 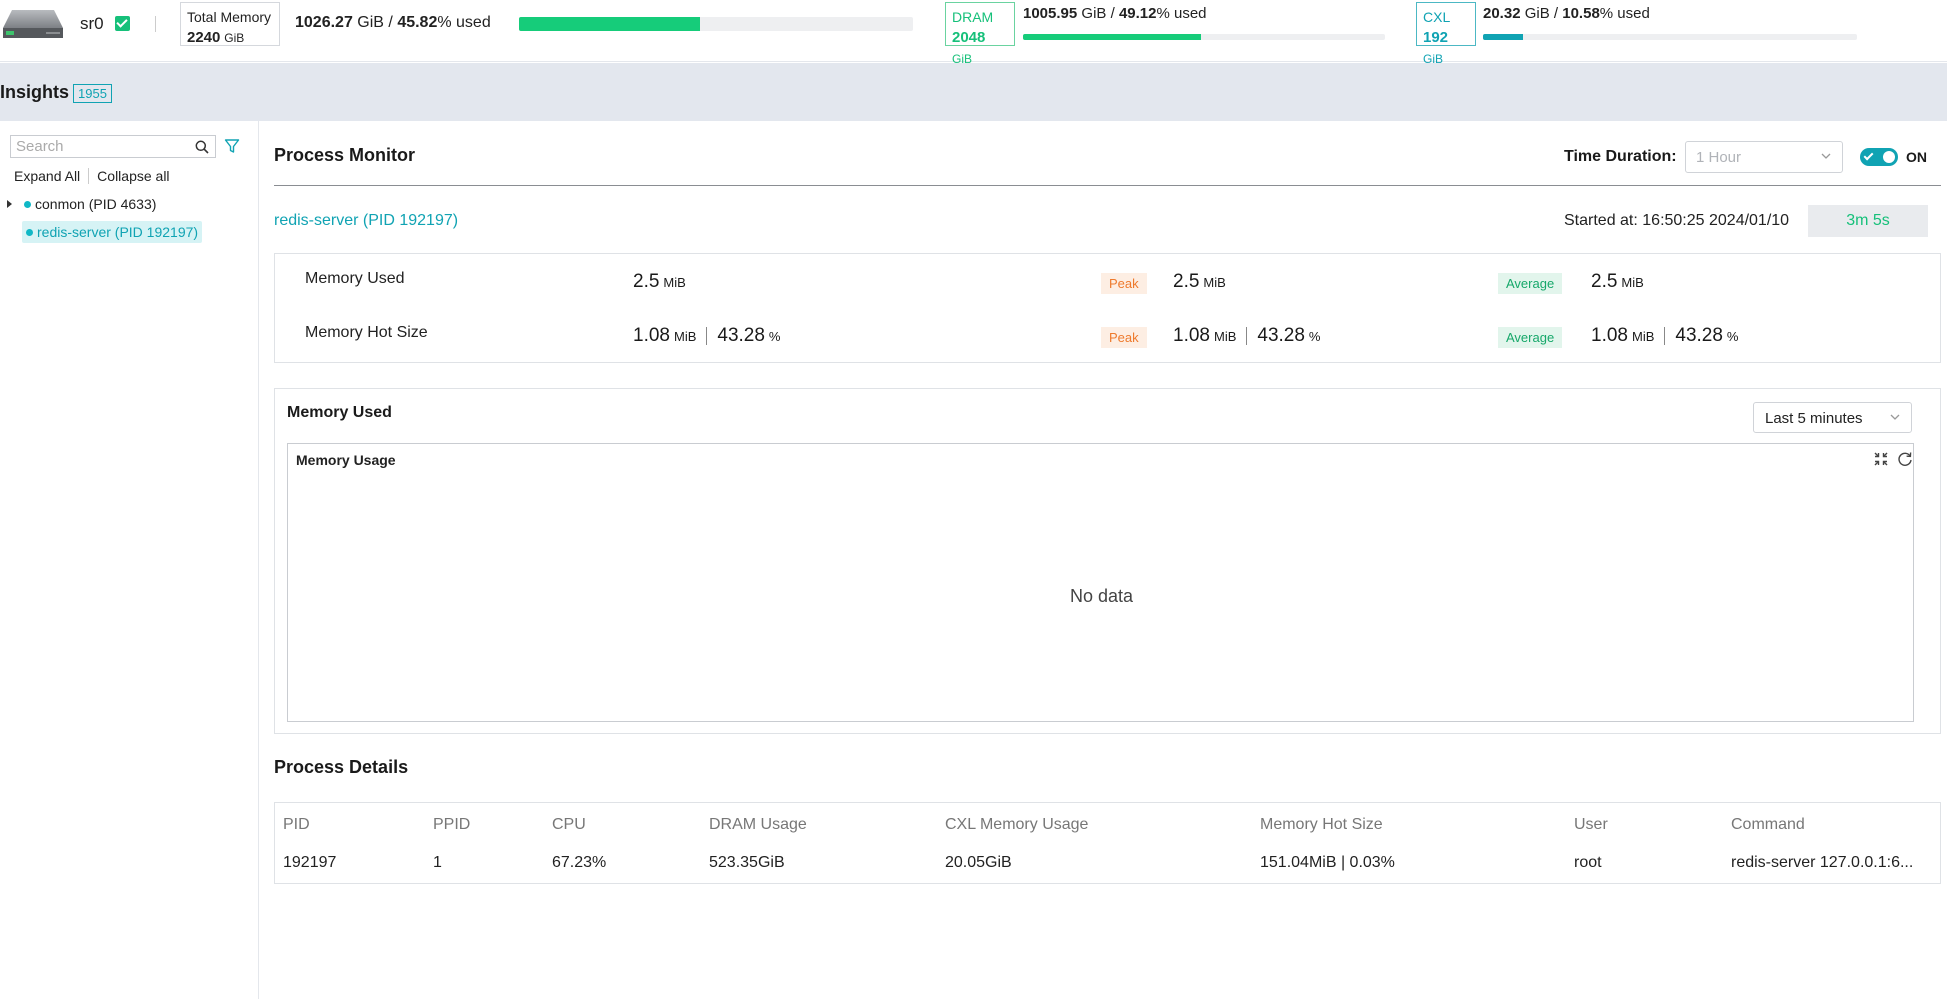 I want to click on memory-used-label: Memory Used, so click(x=355, y=278).